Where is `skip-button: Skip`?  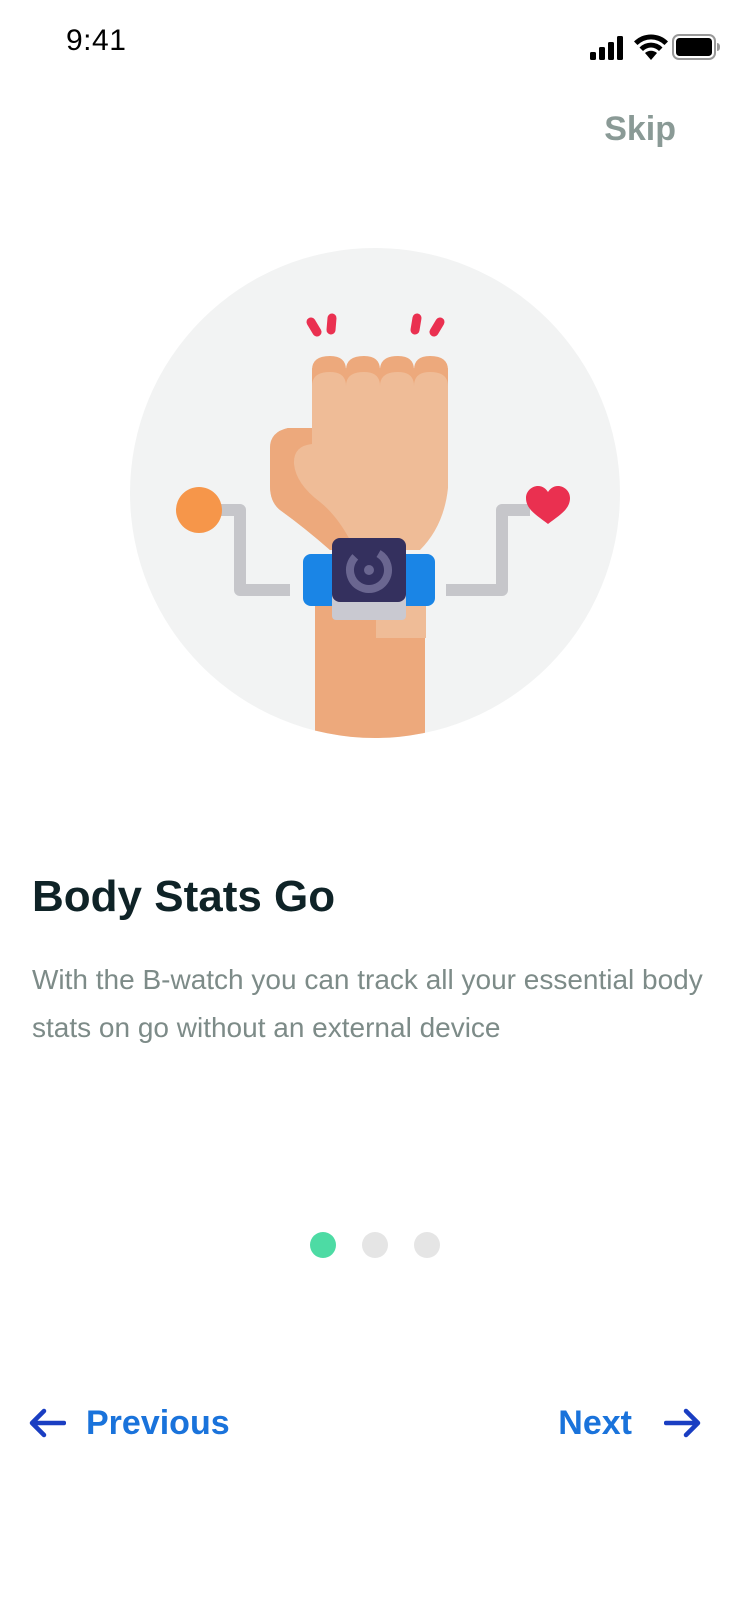
skip-button: Skip is located at coordinates (640, 129).